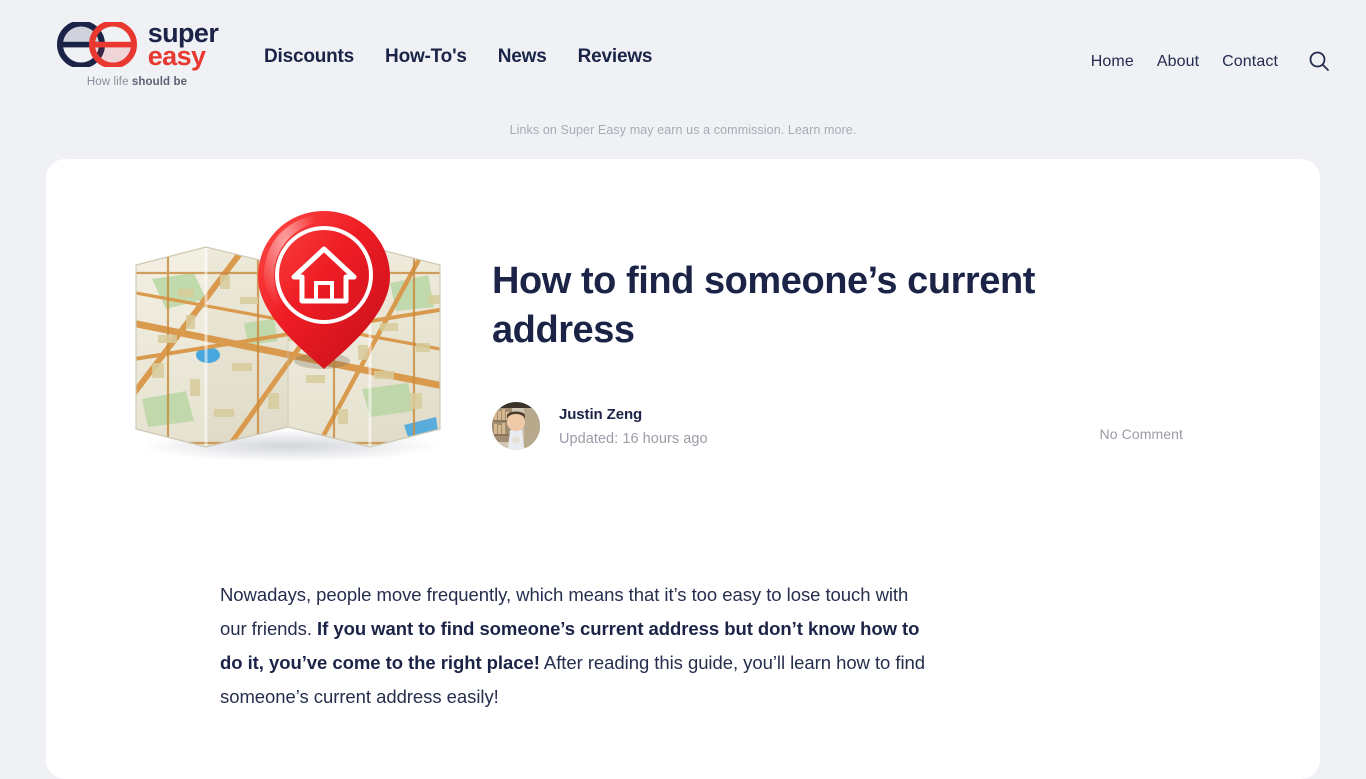 This screenshot has width=1366, height=779. What do you see at coordinates (288, 333) in the screenshot?
I see `folded-map-with-home-location-pin-image` at bounding box center [288, 333].